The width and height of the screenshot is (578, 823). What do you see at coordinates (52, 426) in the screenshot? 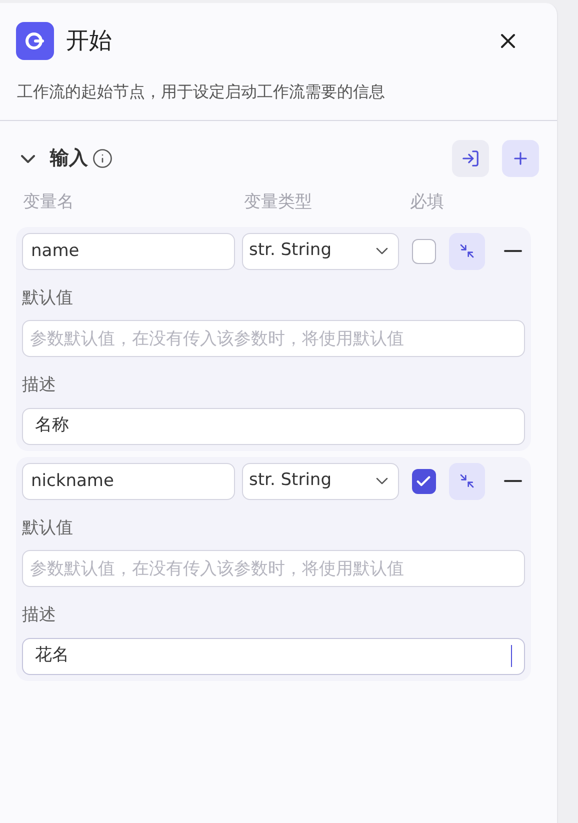
I see `description-value: 名称` at bounding box center [52, 426].